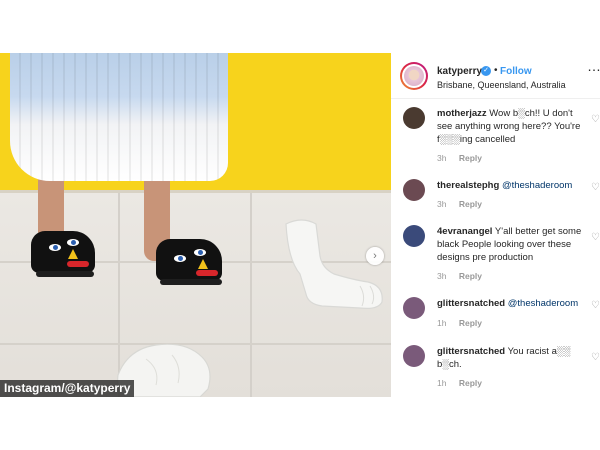  I want to click on chevron-right-icon: ›, so click(375, 256).